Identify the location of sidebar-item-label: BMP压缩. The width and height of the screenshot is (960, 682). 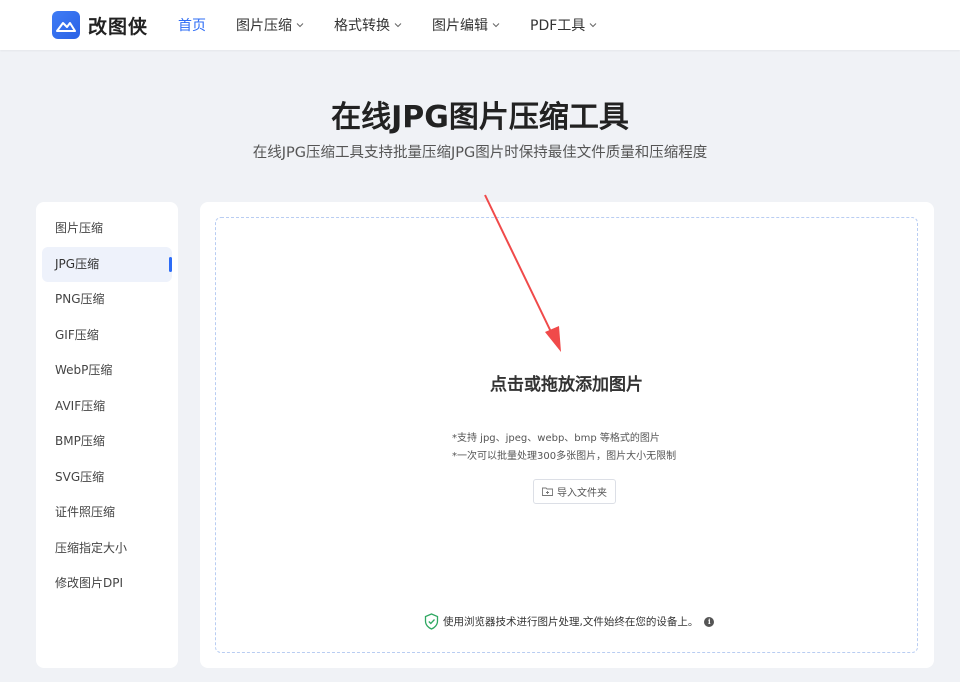
(80, 441).